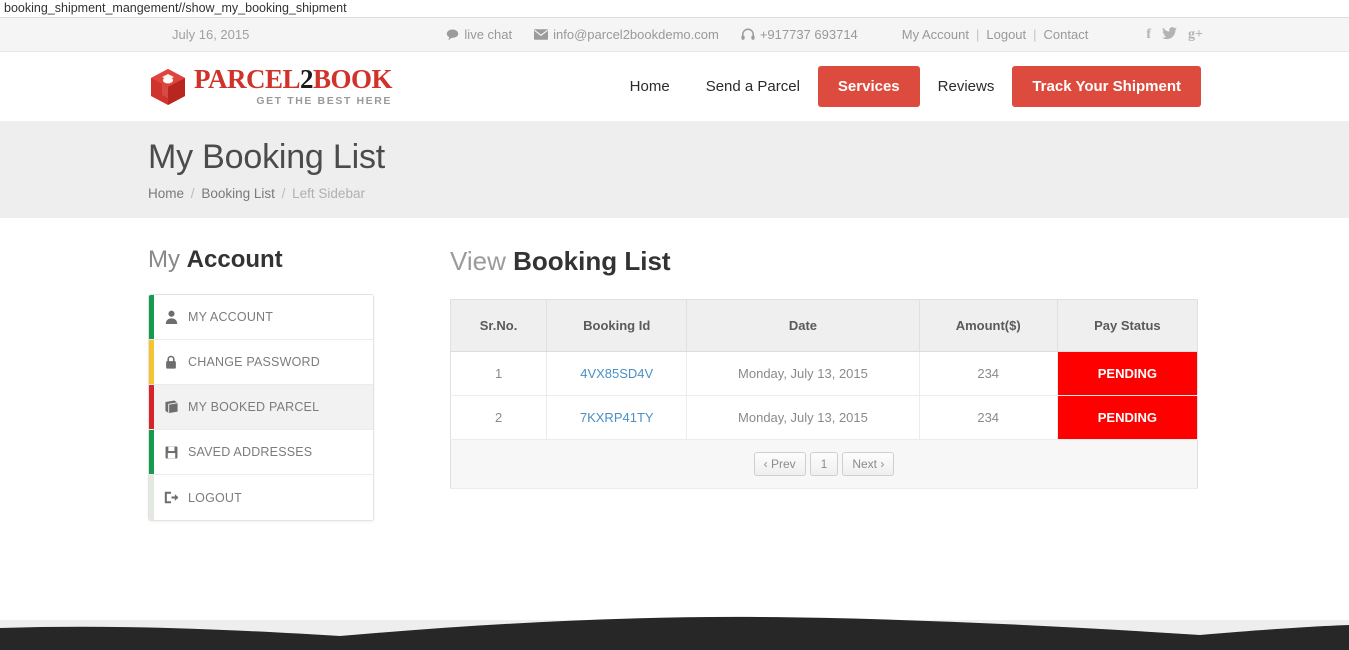 This screenshot has height=650, width=1349. Describe the element at coordinates (935, 34) in the screenshot. I see `my-account-link: My Account` at that location.